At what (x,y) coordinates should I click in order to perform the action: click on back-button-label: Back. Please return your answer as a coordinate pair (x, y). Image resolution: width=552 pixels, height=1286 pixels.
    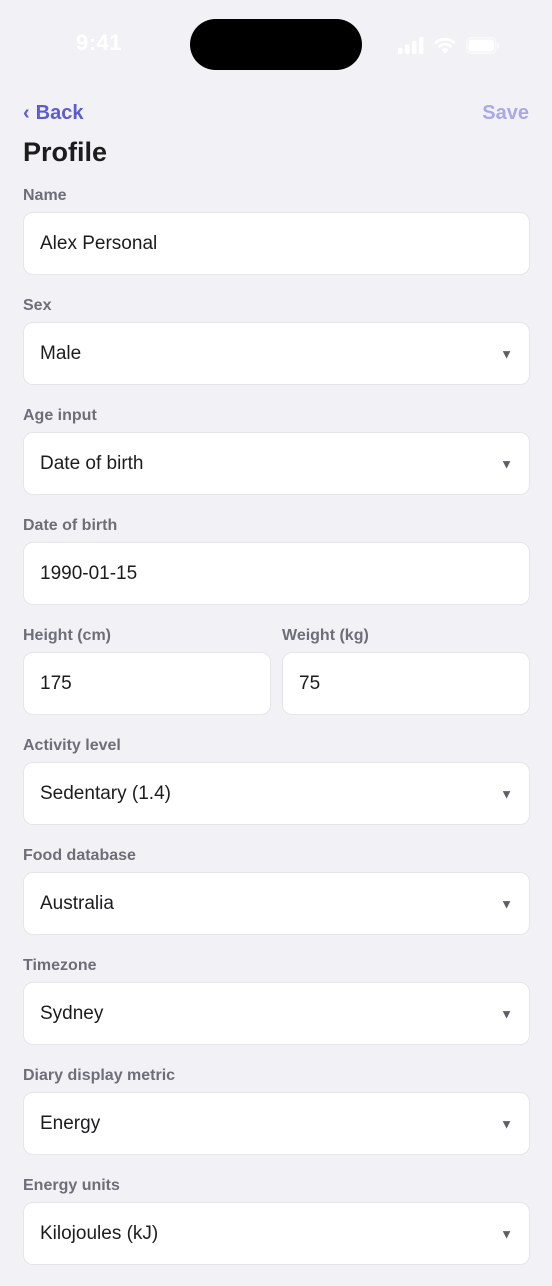
    Looking at the image, I should click on (59, 113).